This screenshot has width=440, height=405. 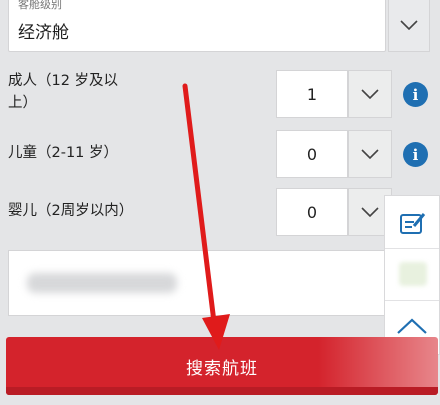 I want to click on floating-side-toolbar, so click(x=412, y=275).